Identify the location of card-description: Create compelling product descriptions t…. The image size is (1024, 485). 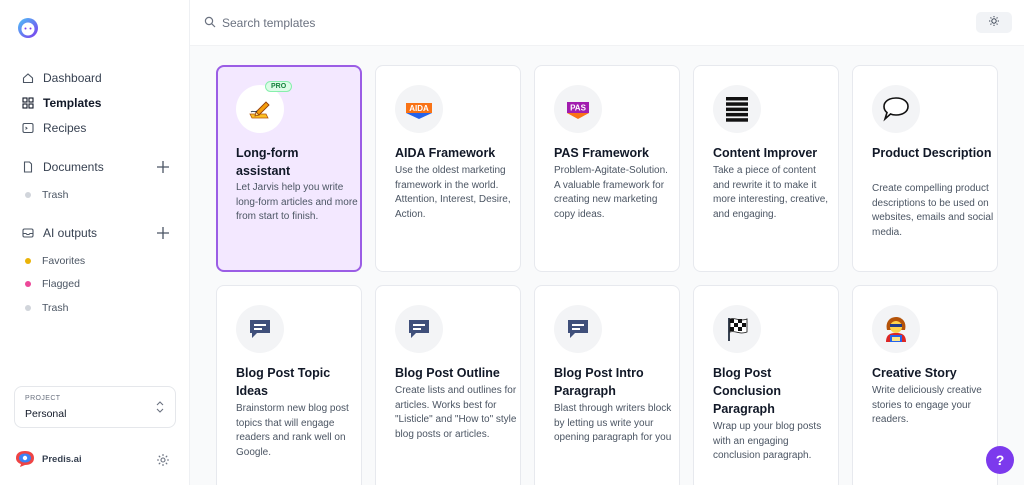
(933, 210).